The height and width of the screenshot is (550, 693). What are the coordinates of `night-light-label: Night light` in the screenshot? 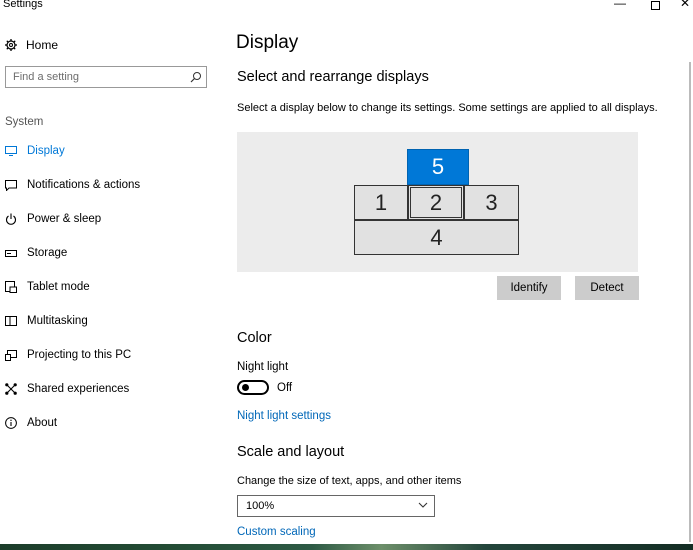 It's located at (263, 367).